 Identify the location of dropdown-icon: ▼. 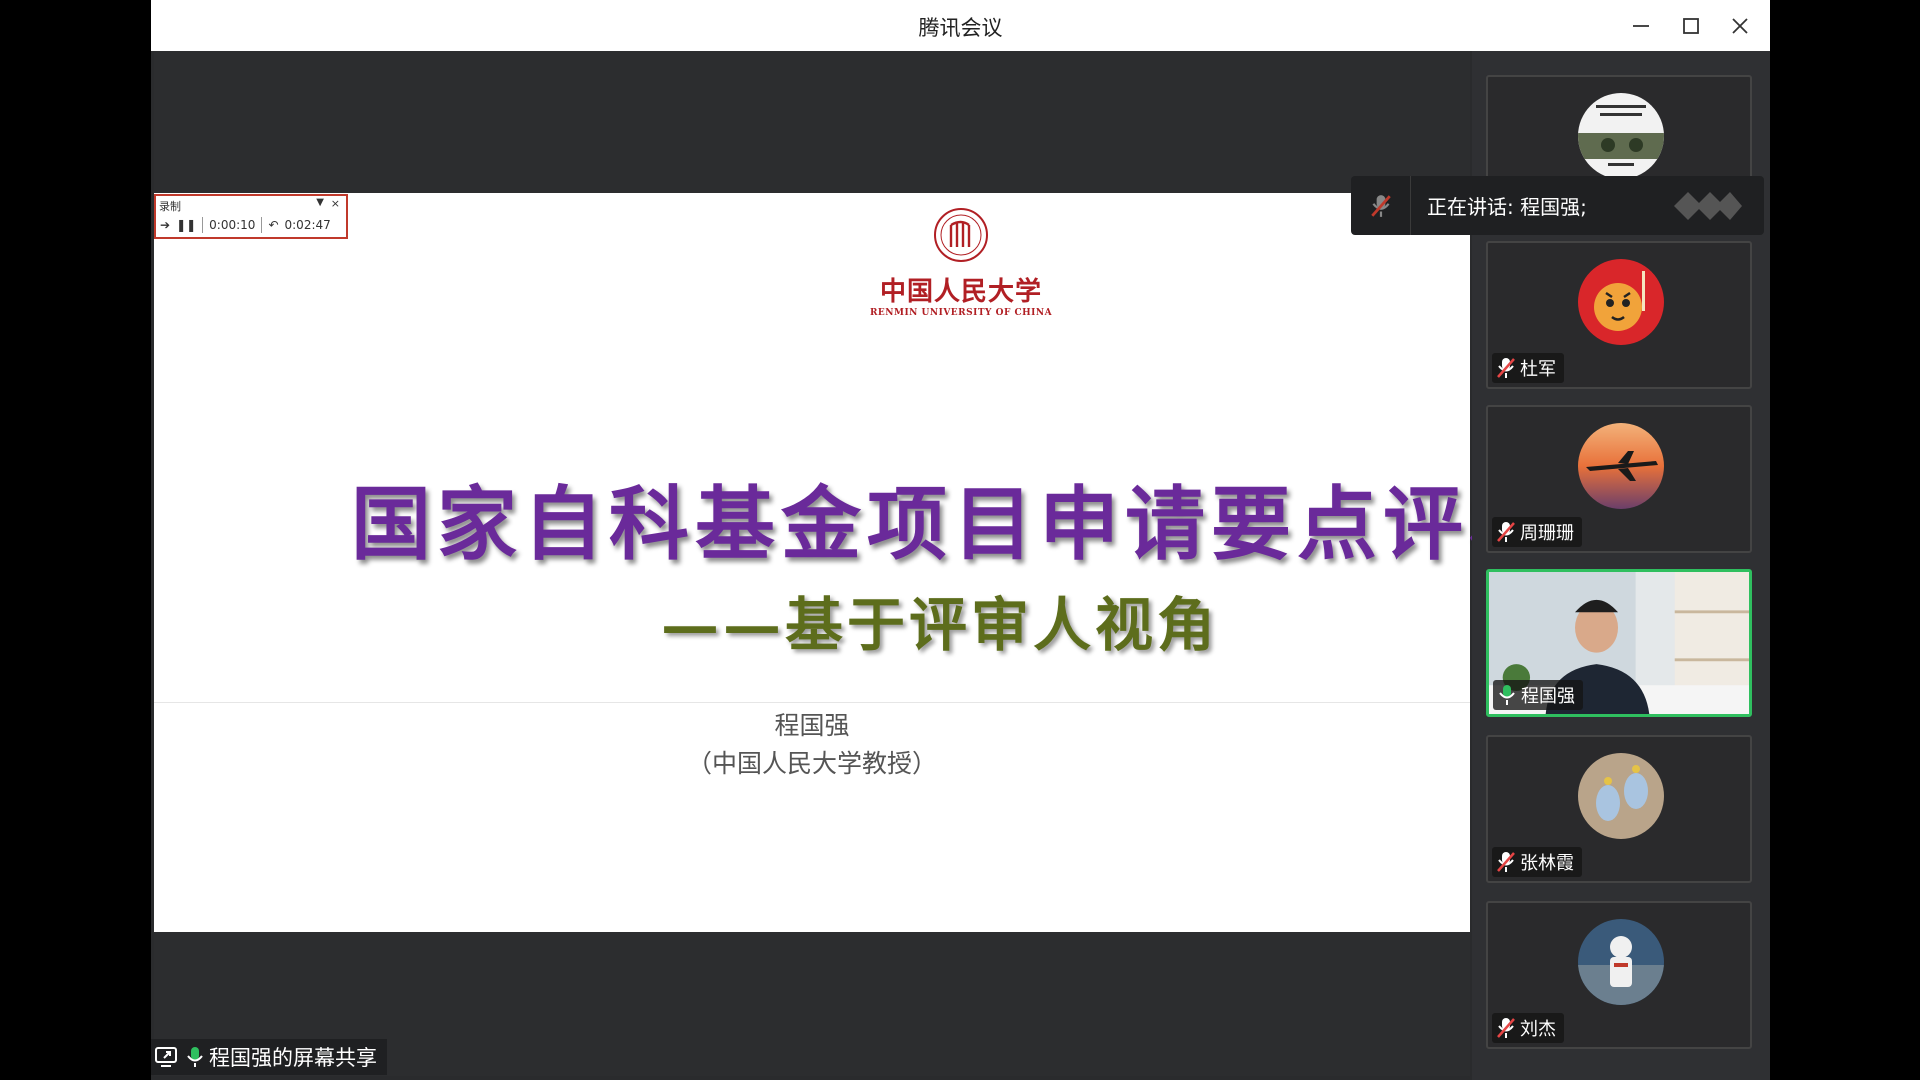
(320, 202).